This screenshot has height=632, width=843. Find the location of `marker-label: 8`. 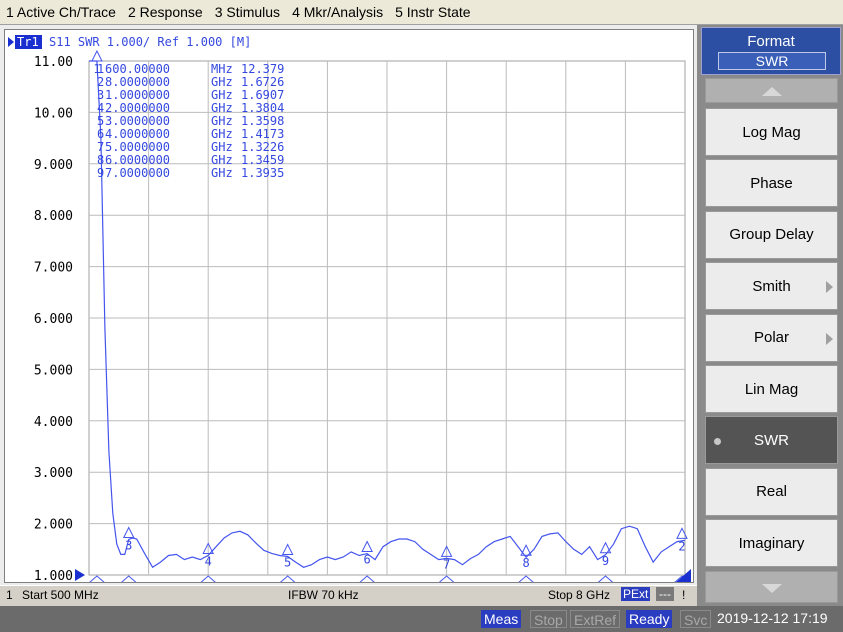

marker-label: 8 is located at coordinates (525, 563).